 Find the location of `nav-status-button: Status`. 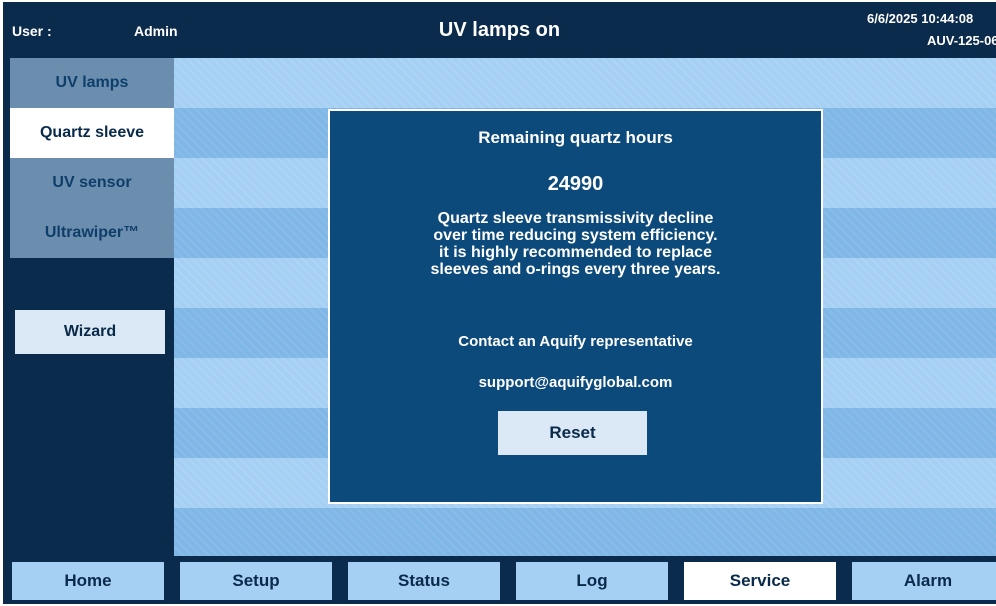

nav-status-button: Status is located at coordinates (424, 581).